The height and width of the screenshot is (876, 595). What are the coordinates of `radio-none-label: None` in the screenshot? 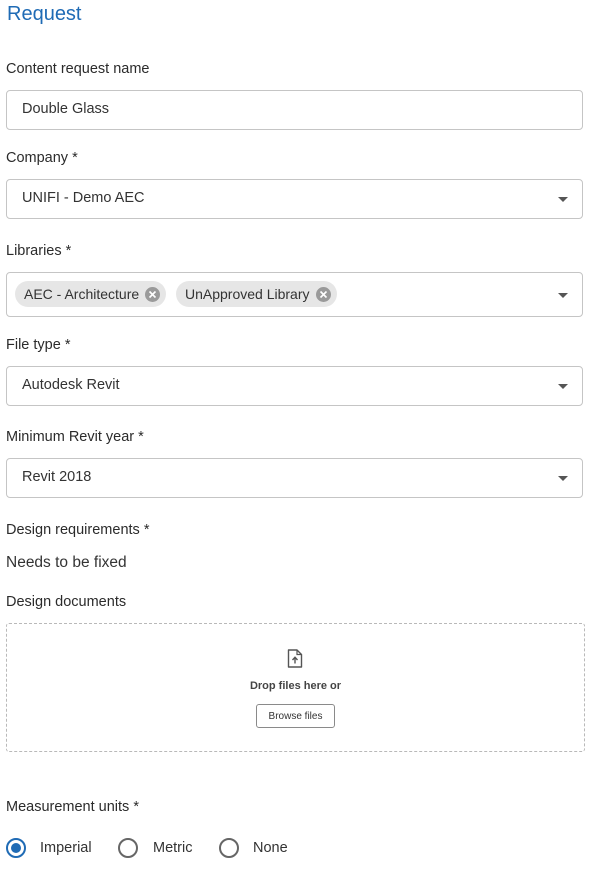 It's located at (270, 848).